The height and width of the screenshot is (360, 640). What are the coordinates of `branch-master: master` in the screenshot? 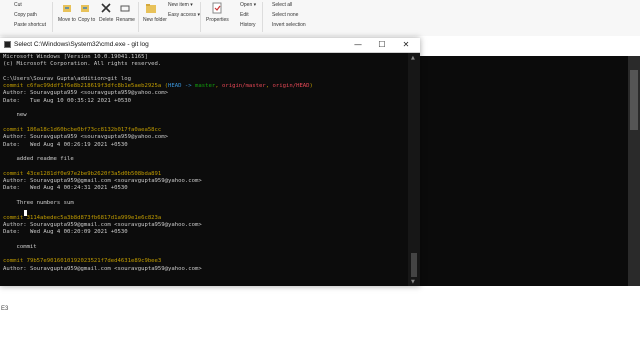 It's located at (205, 86).